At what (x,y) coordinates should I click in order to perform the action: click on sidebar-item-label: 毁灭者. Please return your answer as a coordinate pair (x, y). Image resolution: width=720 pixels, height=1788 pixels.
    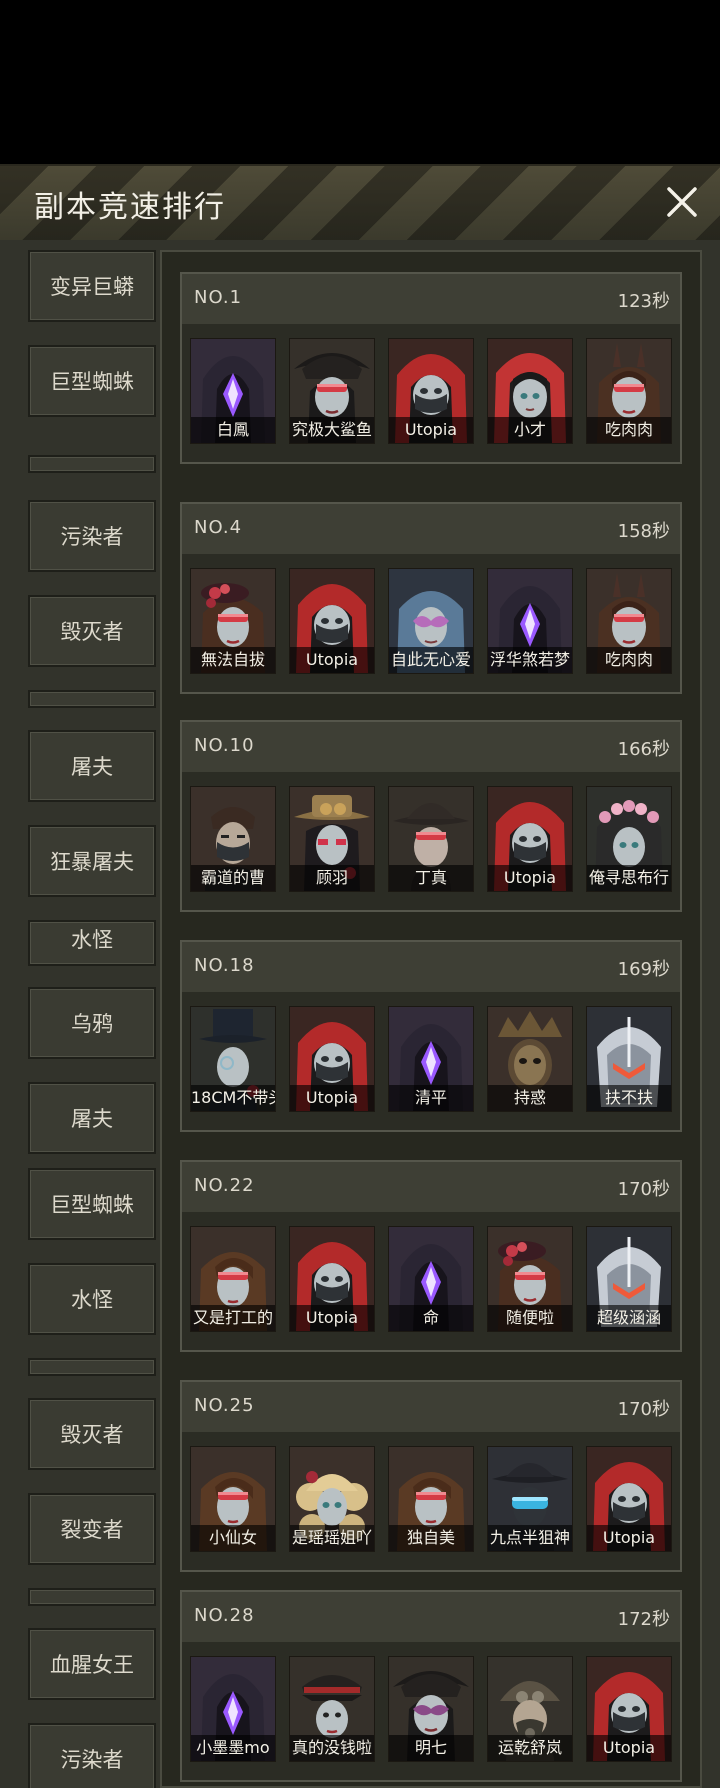
    Looking at the image, I should click on (92, 1435).